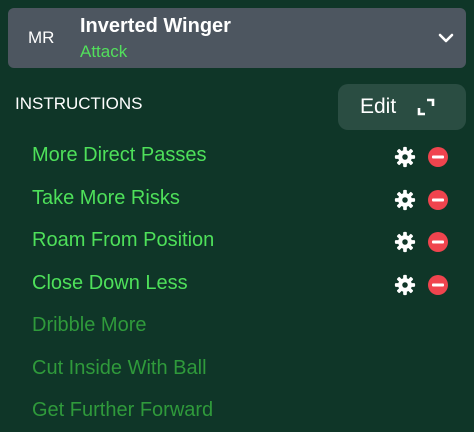  I want to click on instruction-label: Take More Risks, so click(106, 197).